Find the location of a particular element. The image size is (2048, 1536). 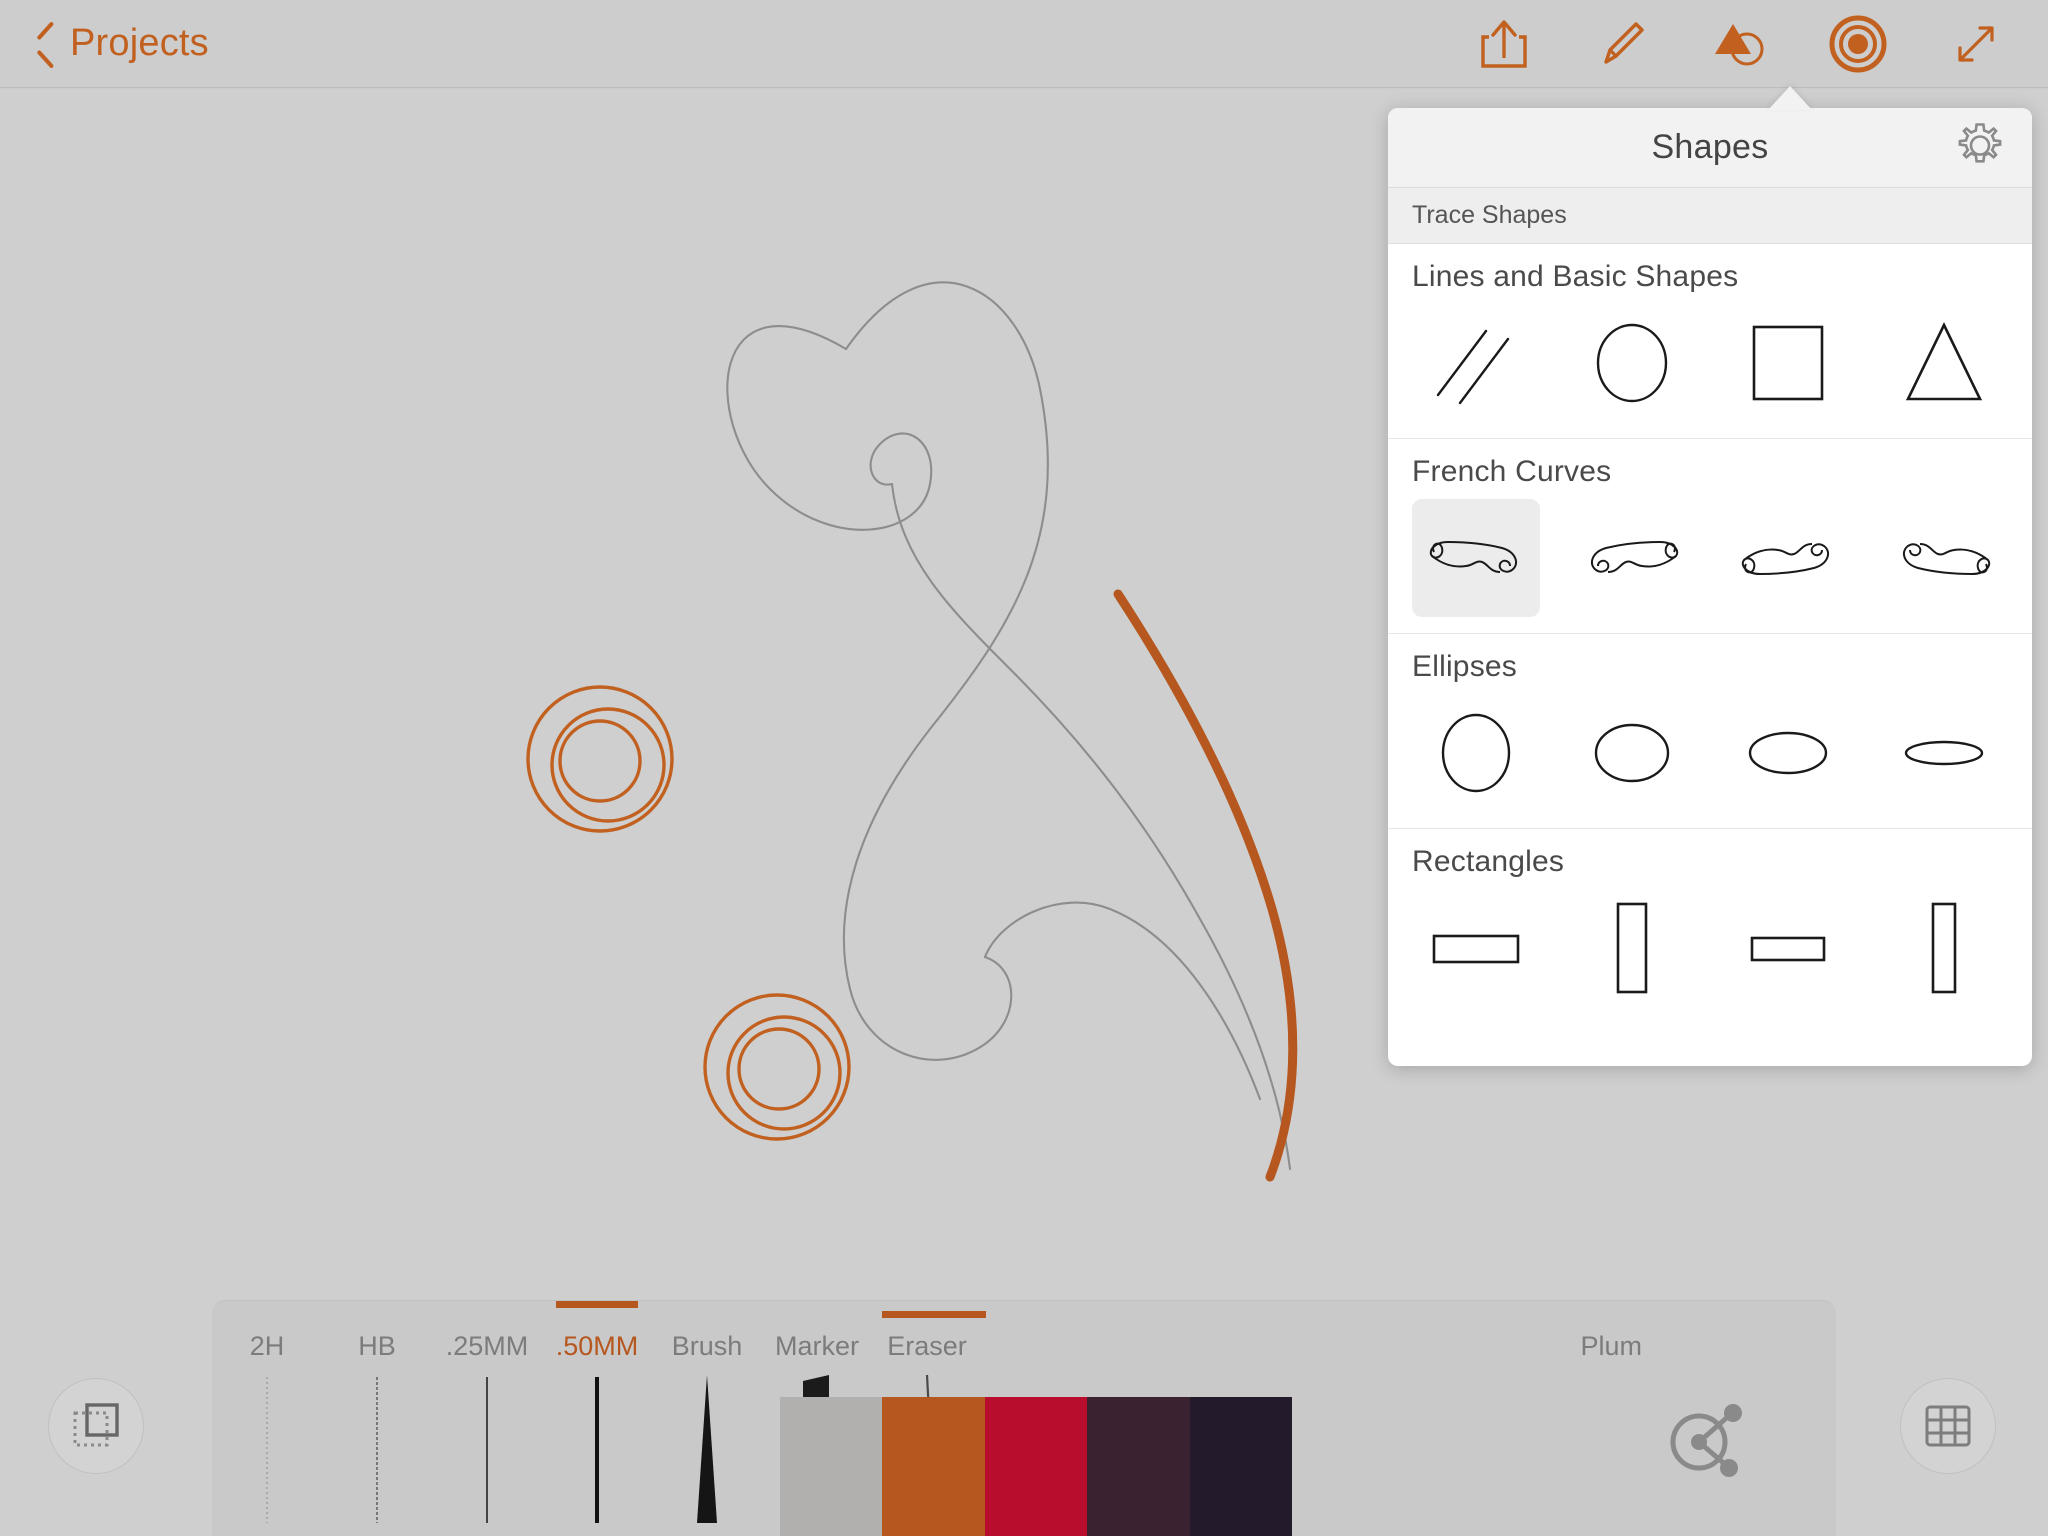

section-ellipses: Ellipses is located at coordinates (1710, 731).